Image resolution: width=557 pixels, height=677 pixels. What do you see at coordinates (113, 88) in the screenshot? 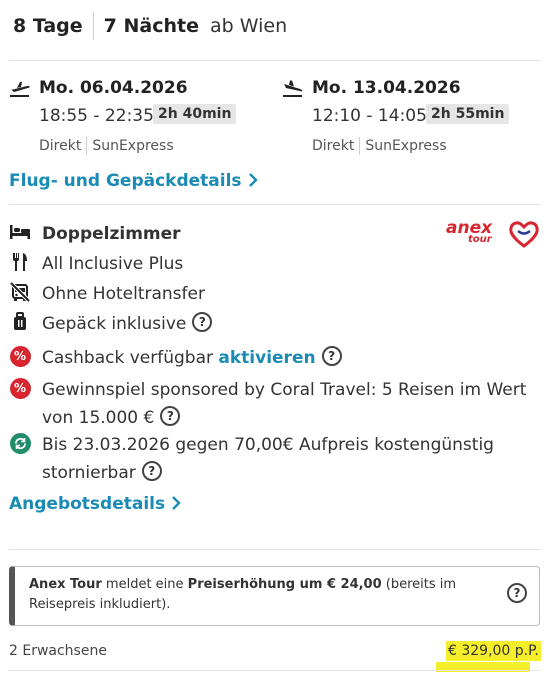
I see `outbound-date: Mo. 06.04.2026` at bounding box center [113, 88].